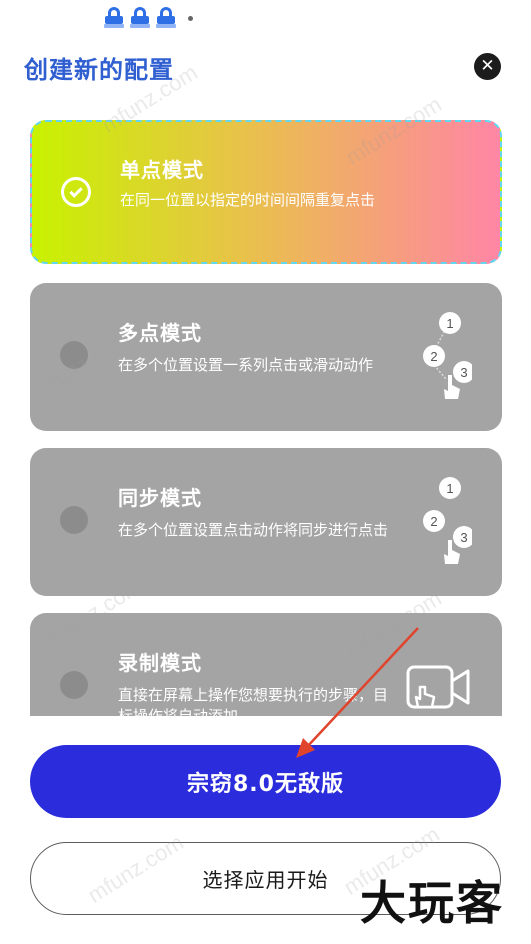  I want to click on mode-description: 在同一位置以指定的时间间隔重复点击, so click(248, 200).